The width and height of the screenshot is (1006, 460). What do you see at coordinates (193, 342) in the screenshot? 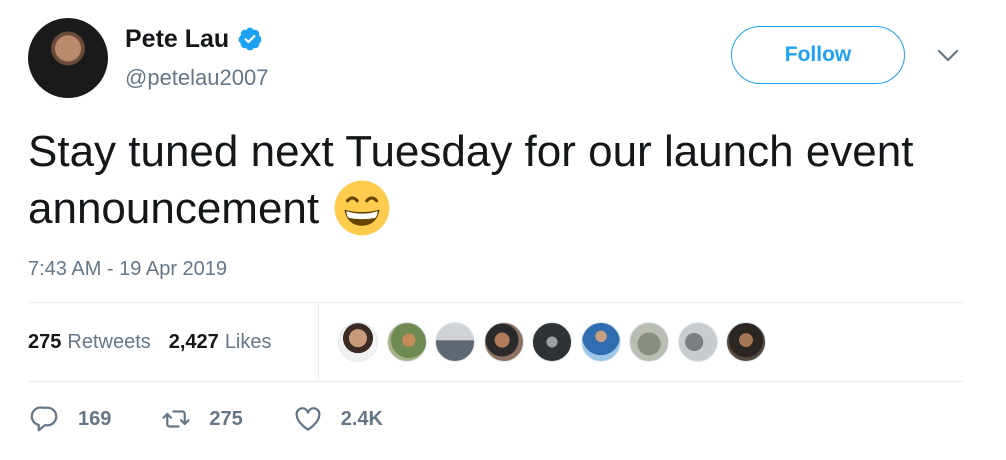
I see `likes-count: 2,427` at bounding box center [193, 342].